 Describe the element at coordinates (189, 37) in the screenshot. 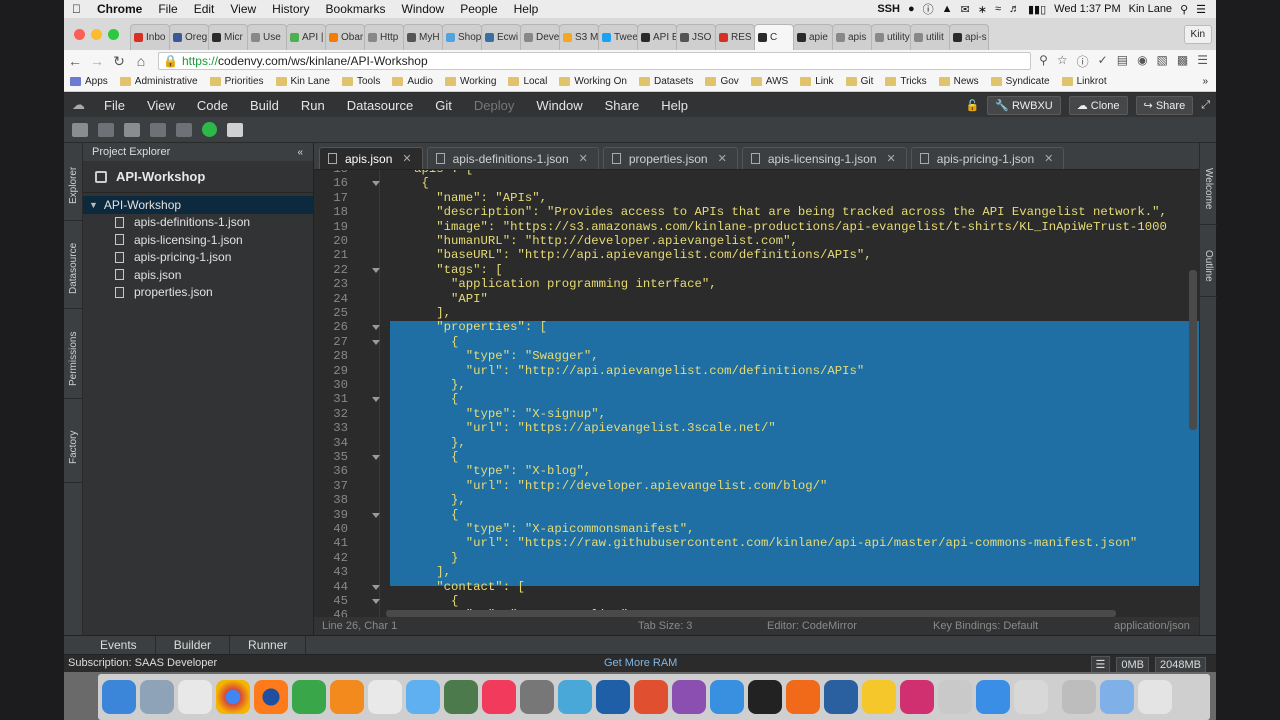

I see `browser-tab: Oreg` at that location.